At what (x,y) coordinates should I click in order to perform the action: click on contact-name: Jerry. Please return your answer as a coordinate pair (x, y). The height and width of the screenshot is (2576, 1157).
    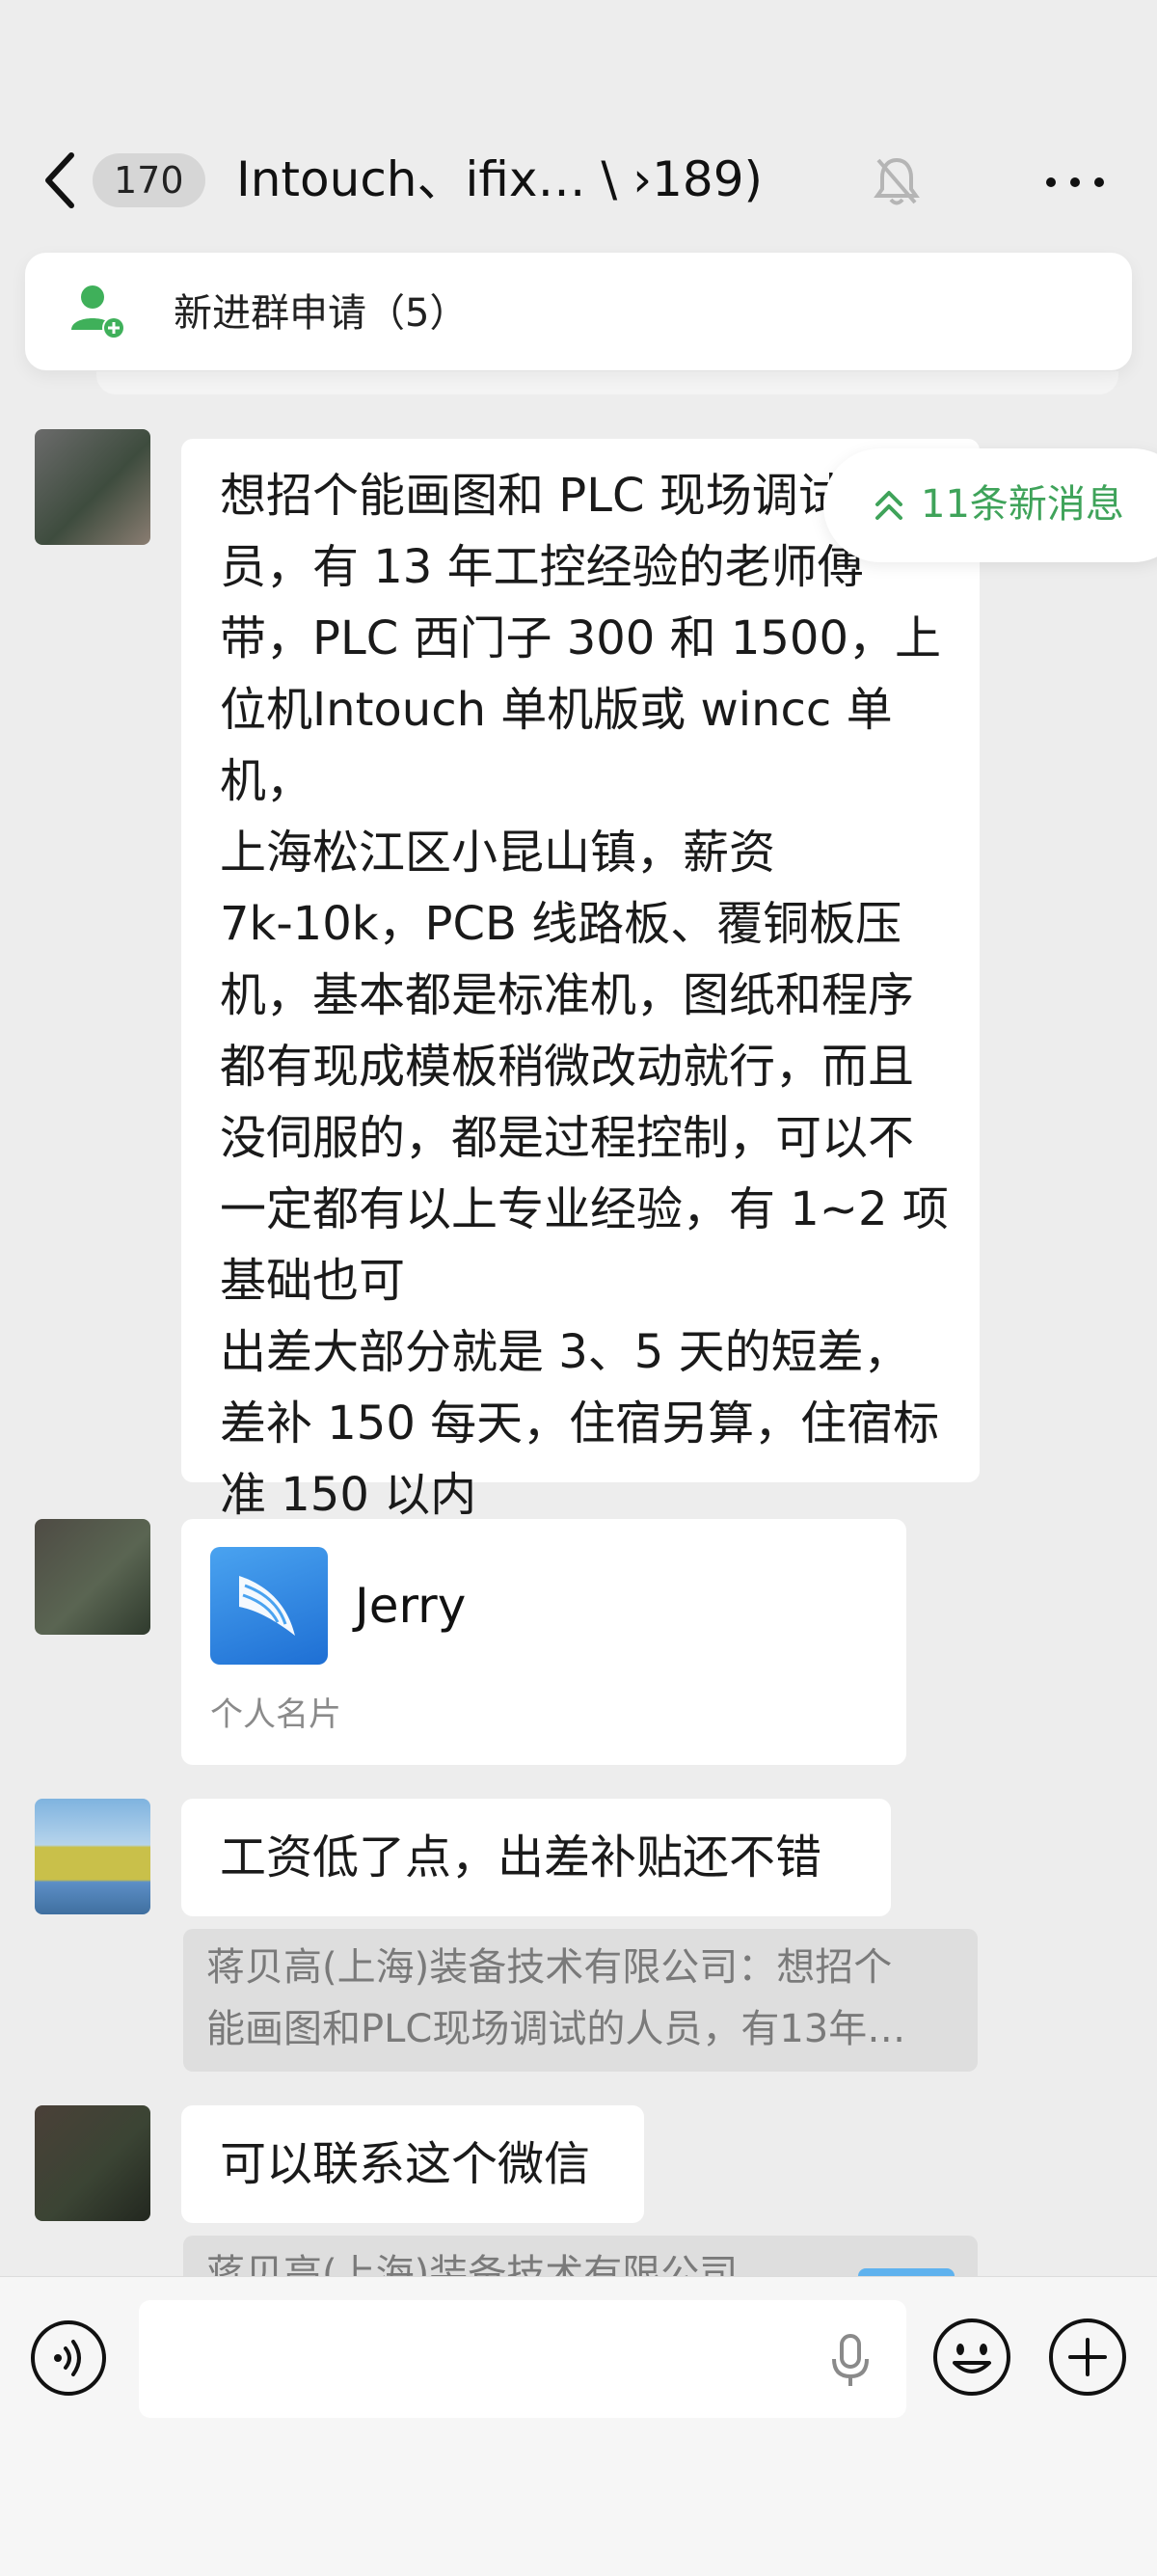
    Looking at the image, I should click on (411, 1606).